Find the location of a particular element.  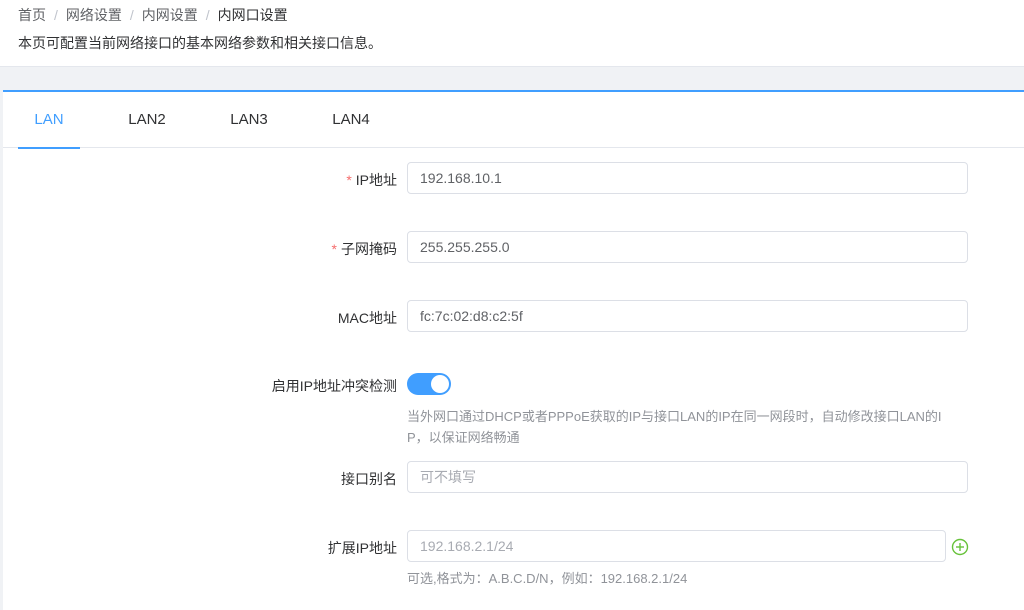

tab-lan4: LAN4 is located at coordinates (351, 120).